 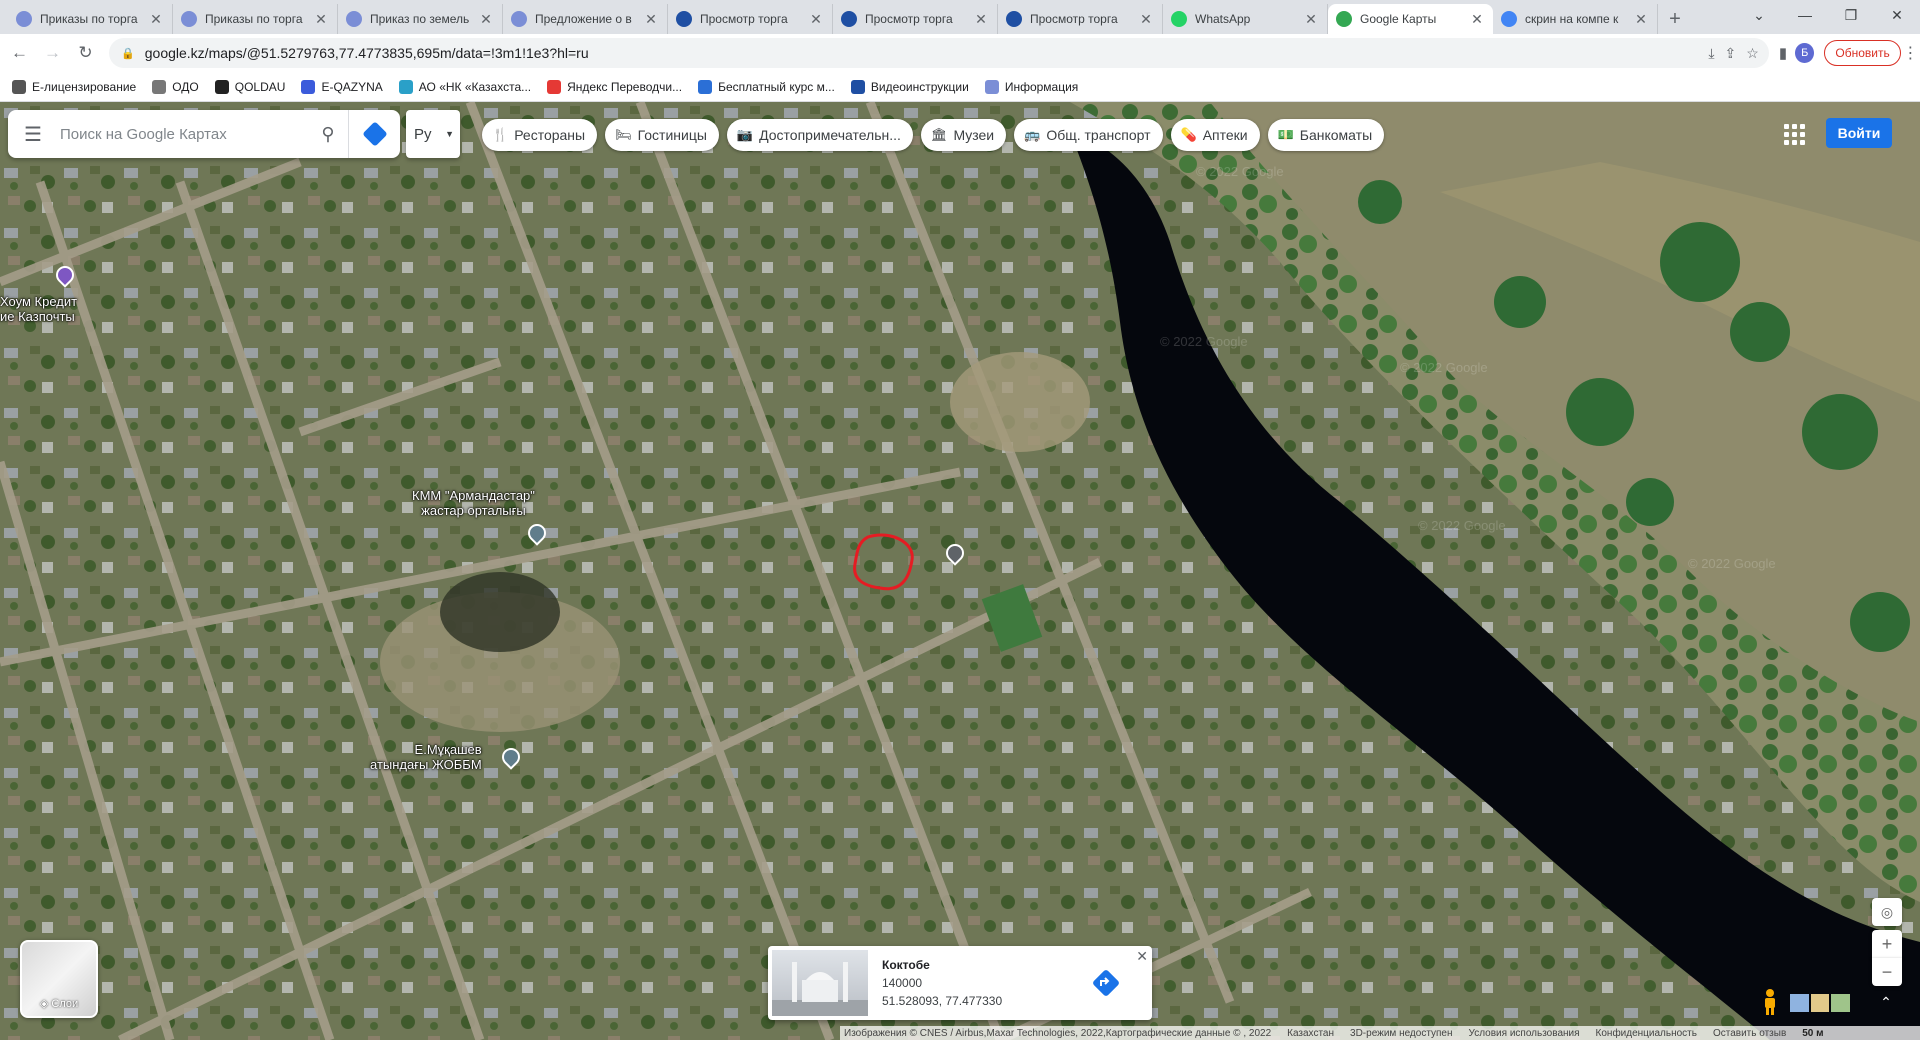 What do you see at coordinates (1326, 135) in the screenshot?
I see `category-chip: 💵 Банкоматы` at bounding box center [1326, 135].